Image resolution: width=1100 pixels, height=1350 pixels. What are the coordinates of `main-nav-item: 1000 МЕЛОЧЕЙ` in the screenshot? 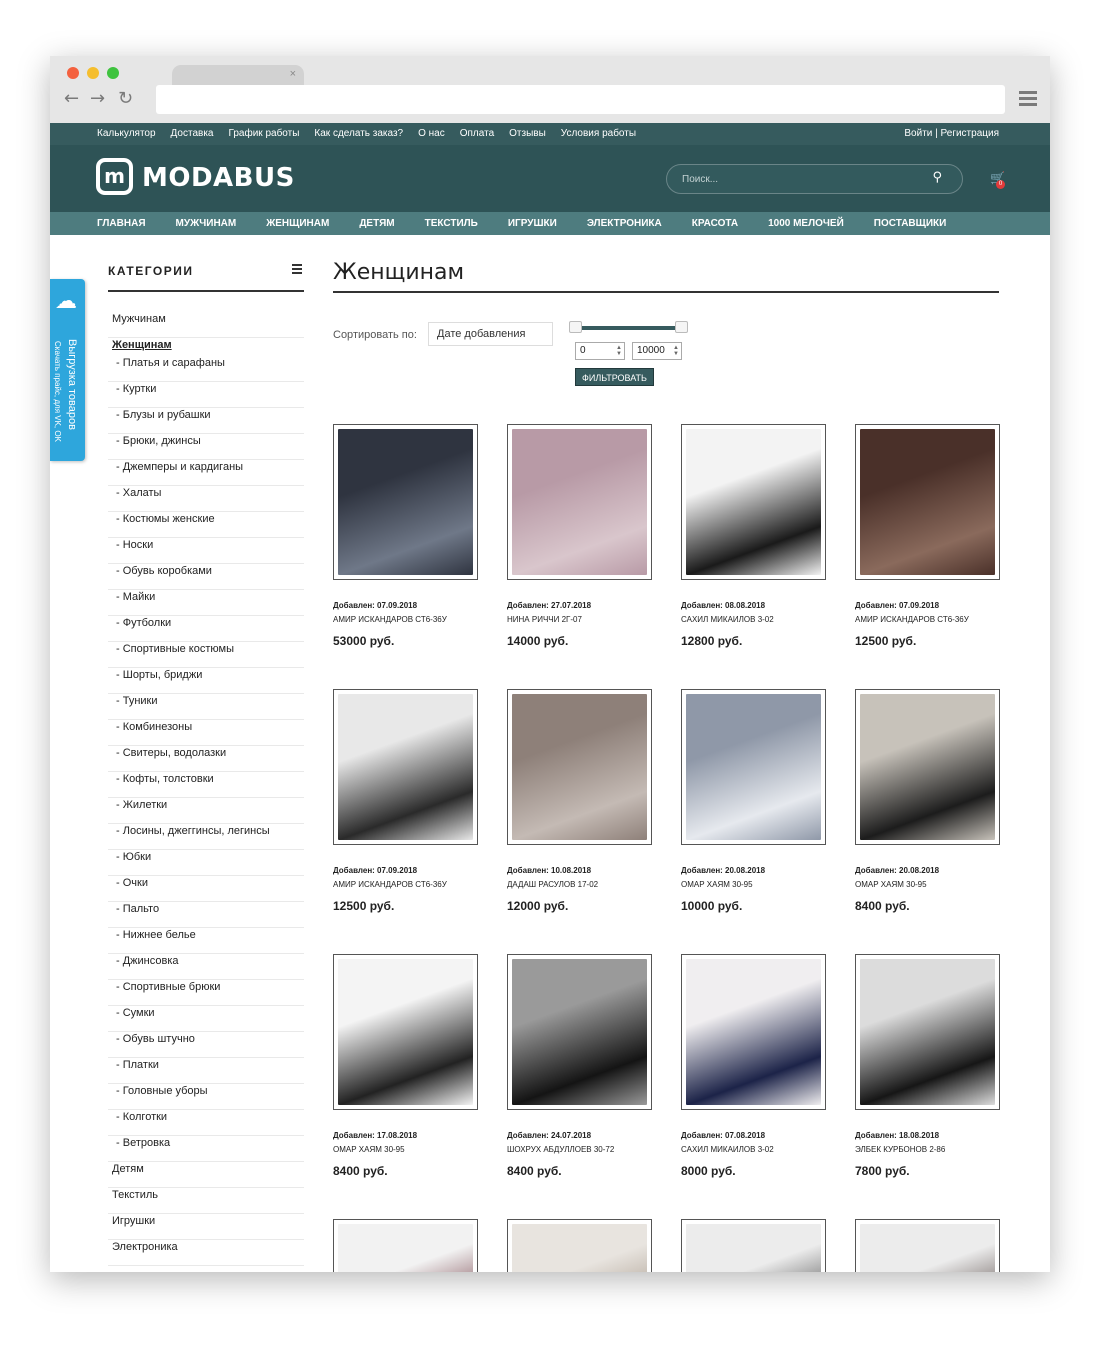 It's located at (806, 223).